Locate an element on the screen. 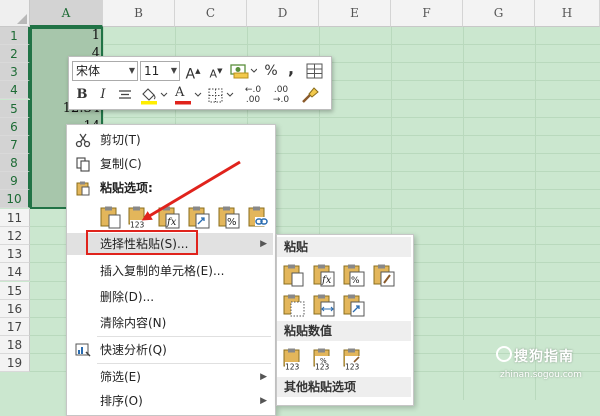 This screenshot has width=600, height=416. submenu-header-paste-values: 粘贴数值 is located at coordinates (344, 331).